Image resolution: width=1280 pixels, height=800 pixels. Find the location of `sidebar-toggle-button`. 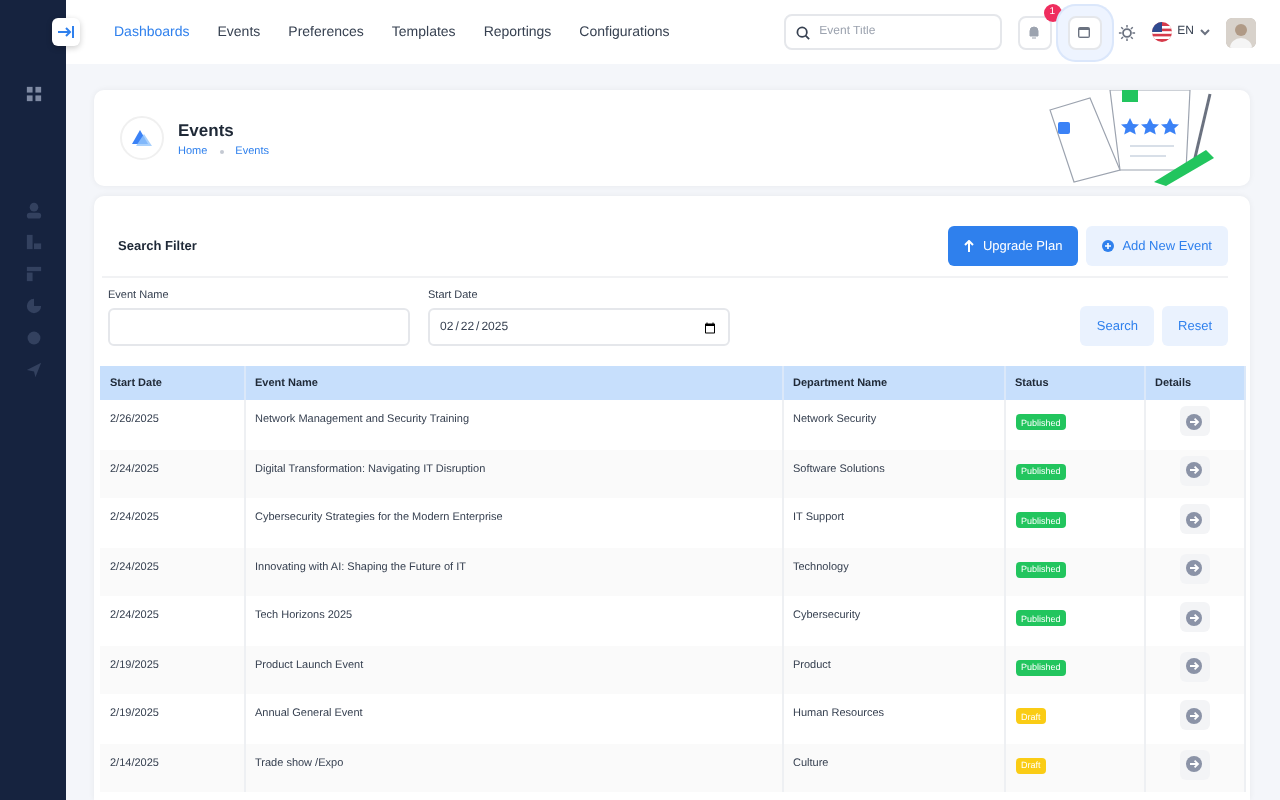

sidebar-toggle-button is located at coordinates (66, 32).